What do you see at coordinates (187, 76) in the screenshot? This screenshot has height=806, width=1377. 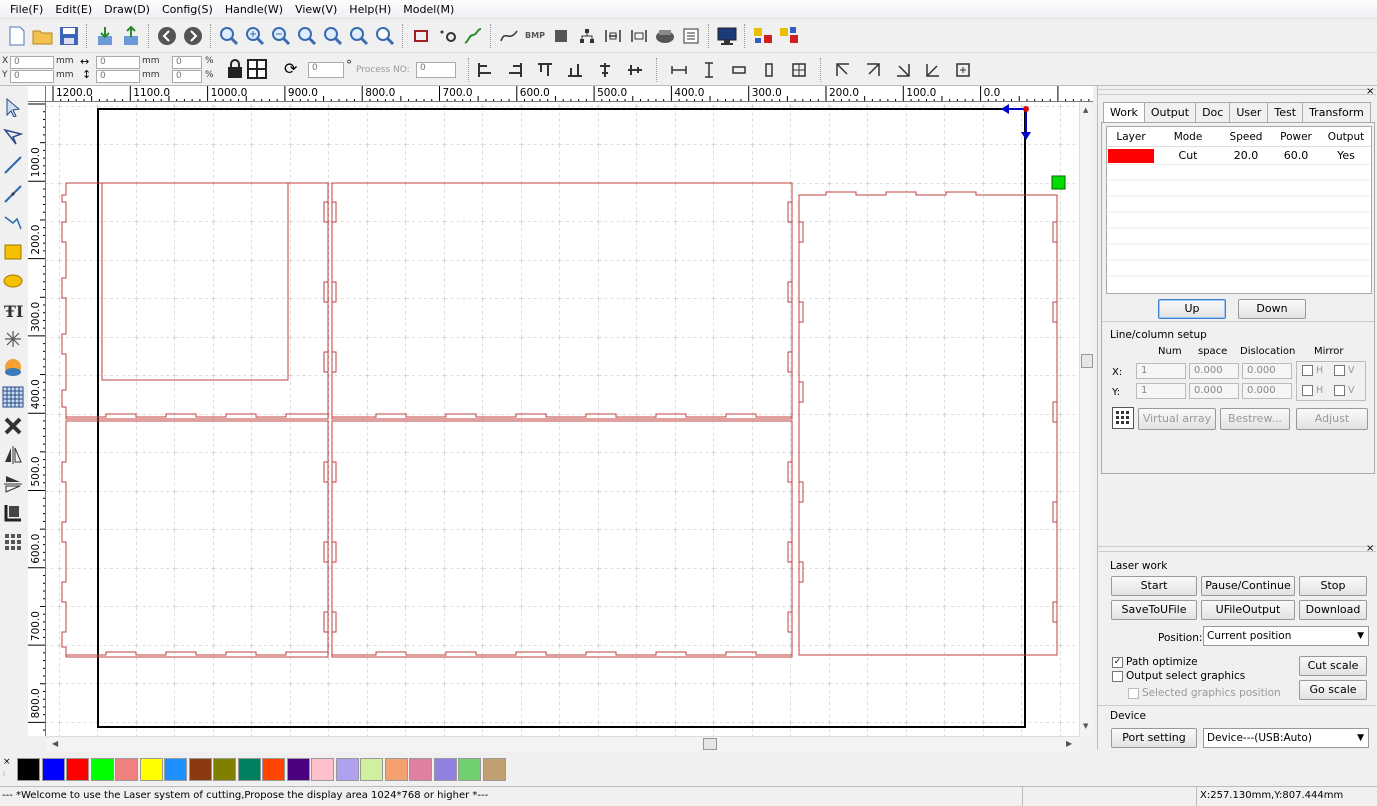 I see `y-percent-input: 0` at bounding box center [187, 76].